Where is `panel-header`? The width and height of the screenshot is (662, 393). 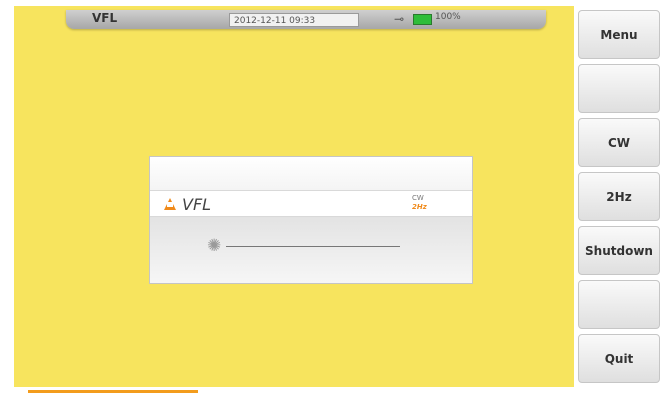
panel-header is located at coordinates (311, 173).